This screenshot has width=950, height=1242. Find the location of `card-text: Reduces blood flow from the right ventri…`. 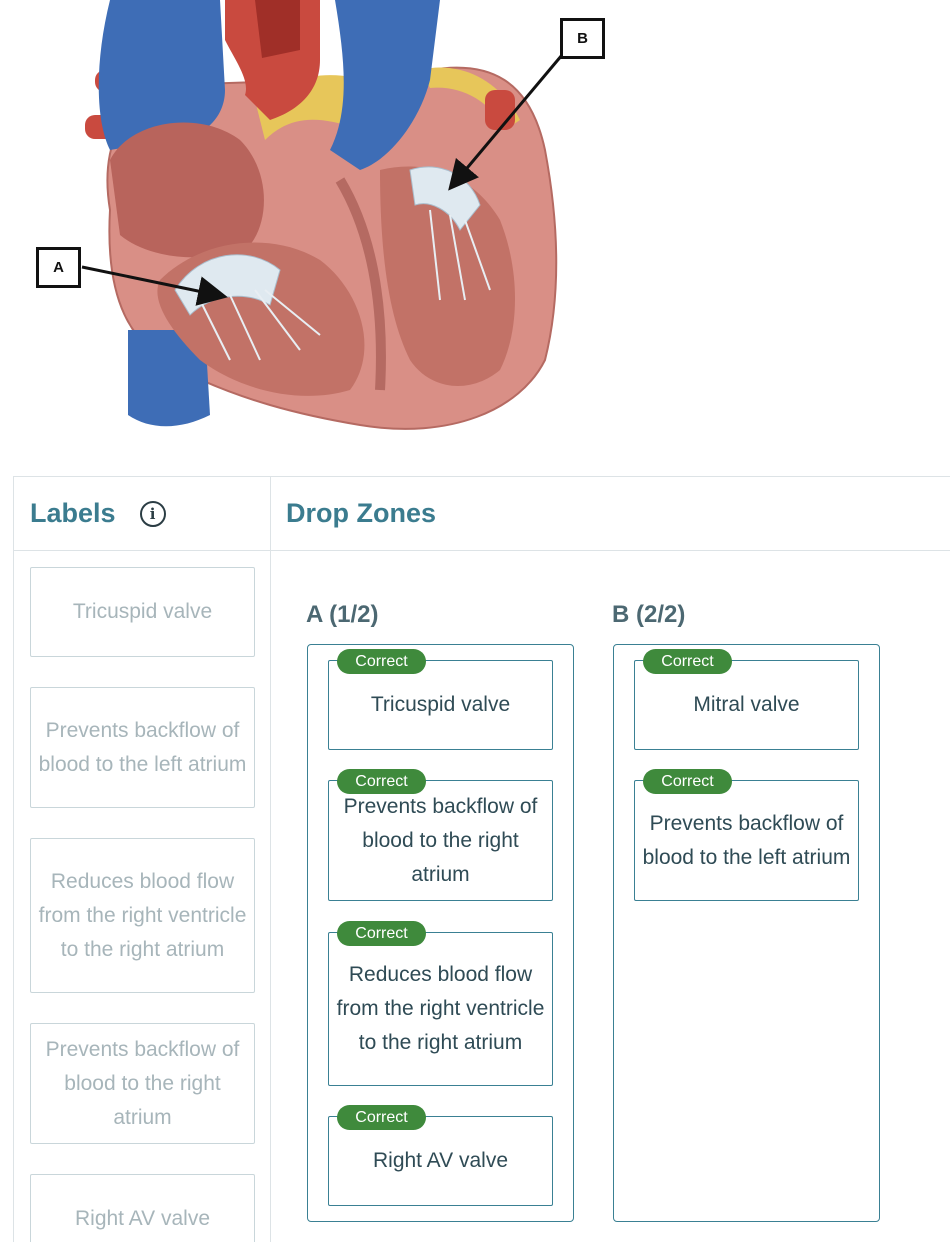

card-text: Reduces blood flow from the right ventri… is located at coordinates (440, 1008).